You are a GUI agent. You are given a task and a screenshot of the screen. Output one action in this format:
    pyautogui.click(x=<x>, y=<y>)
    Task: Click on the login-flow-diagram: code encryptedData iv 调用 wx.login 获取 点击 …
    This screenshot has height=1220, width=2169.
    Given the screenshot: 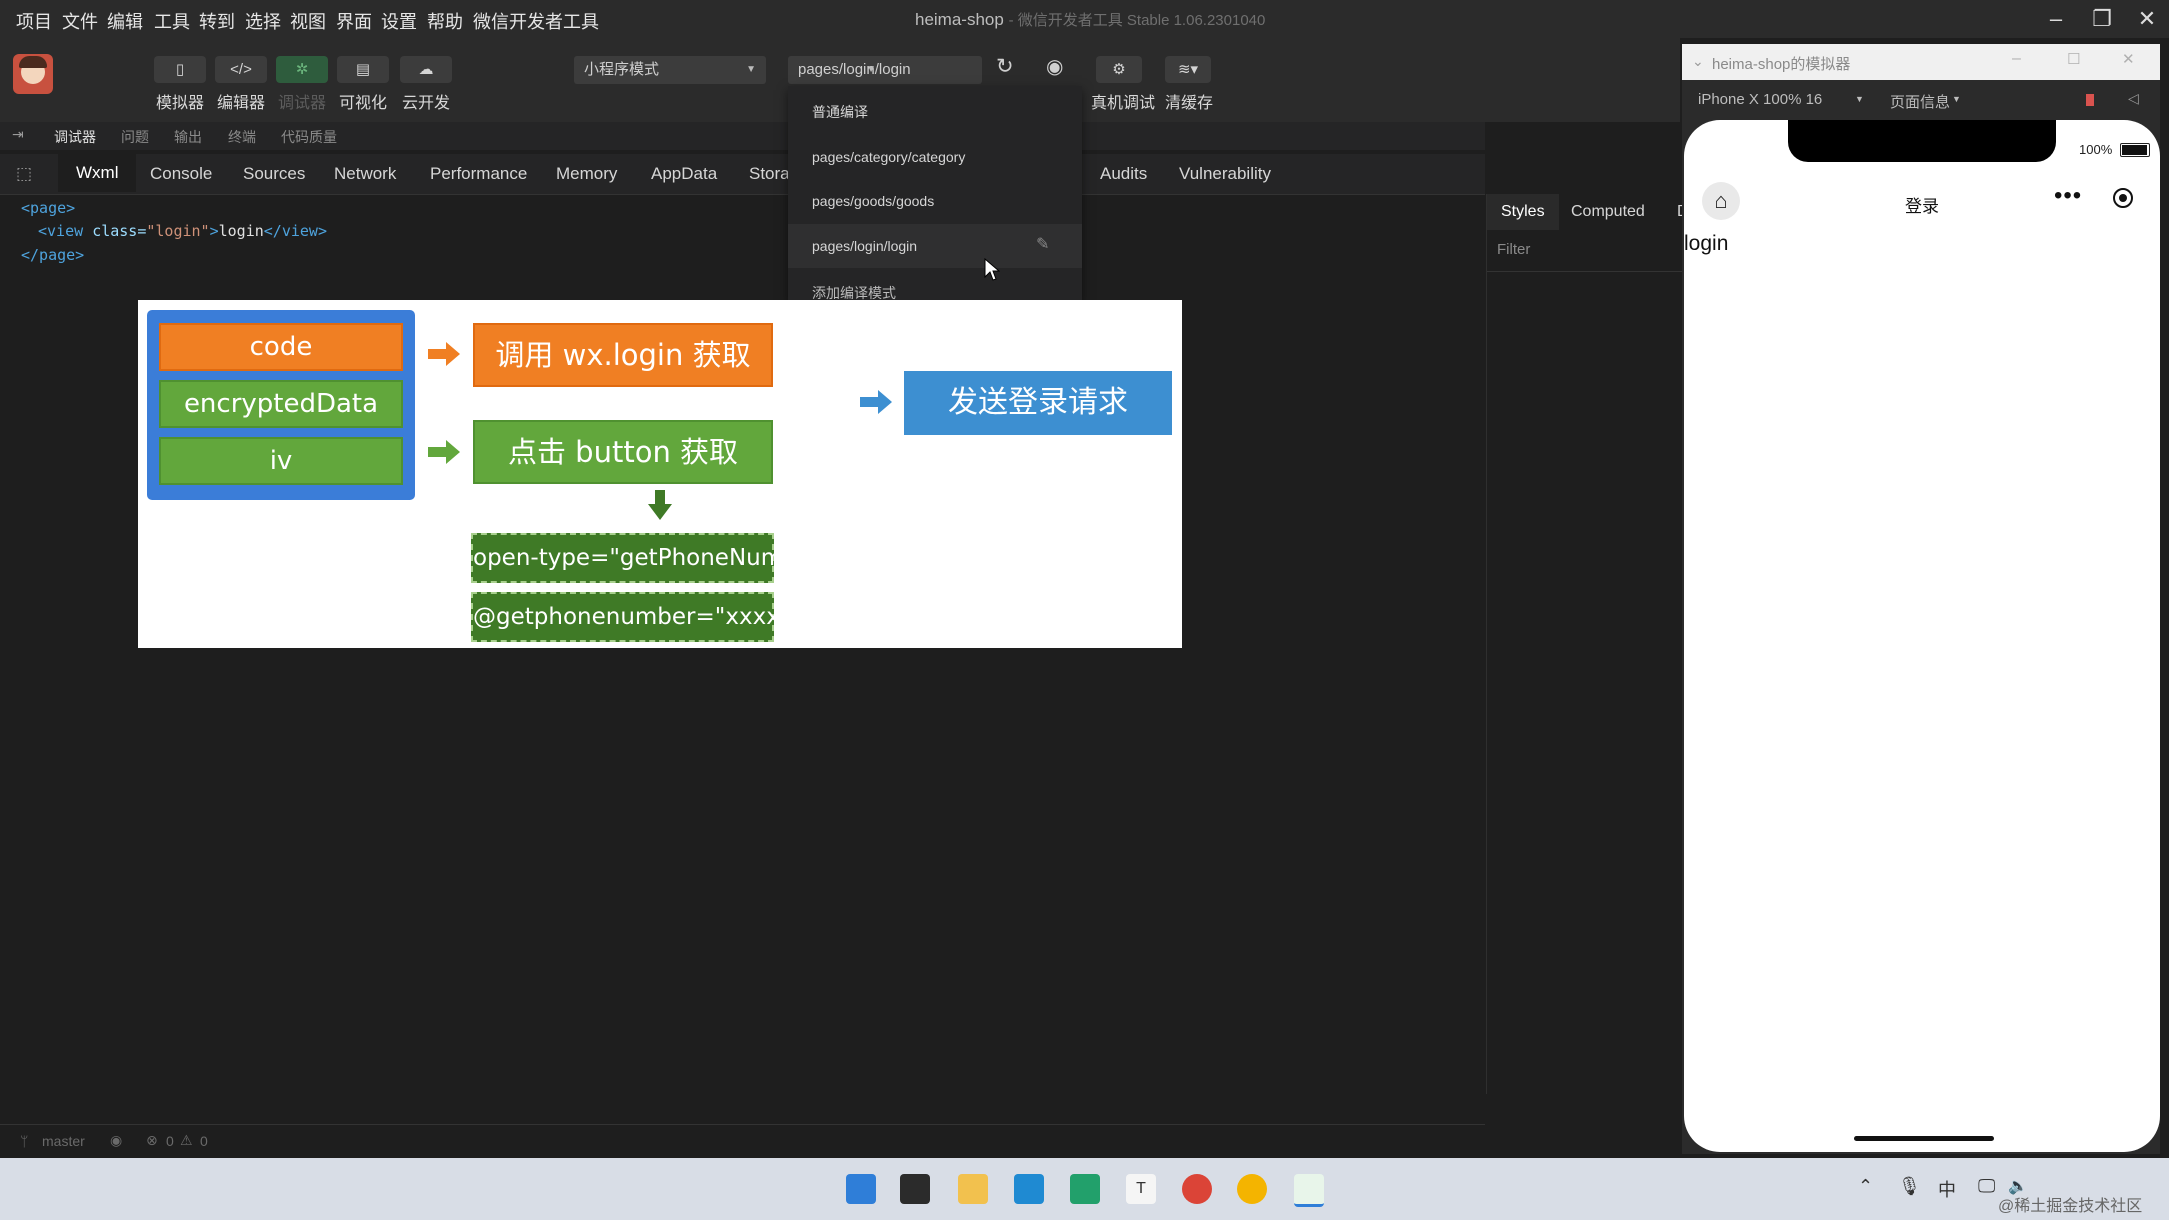 What is the action you would take?
    pyautogui.click(x=660, y=474)
    